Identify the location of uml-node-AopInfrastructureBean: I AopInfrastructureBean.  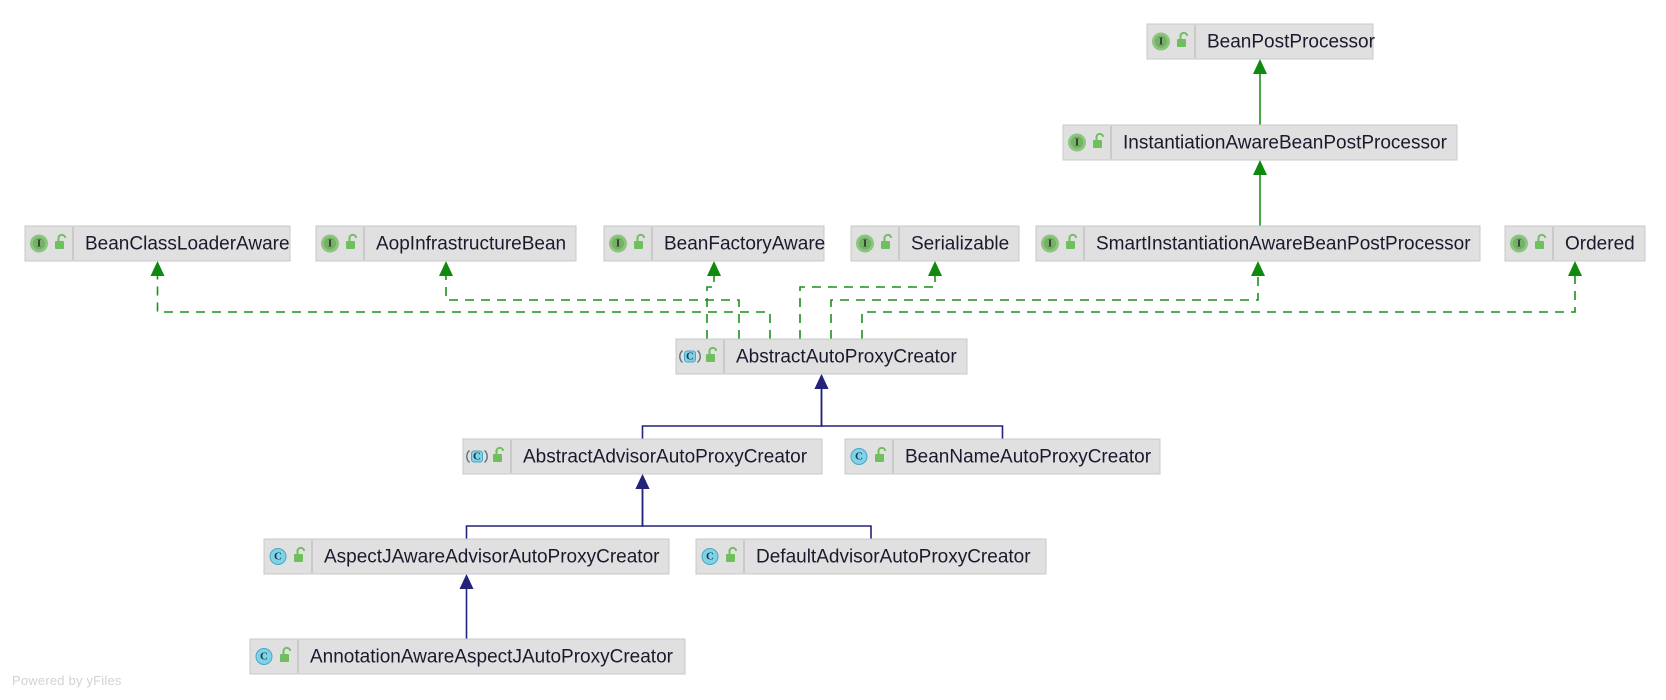
(446, 243).